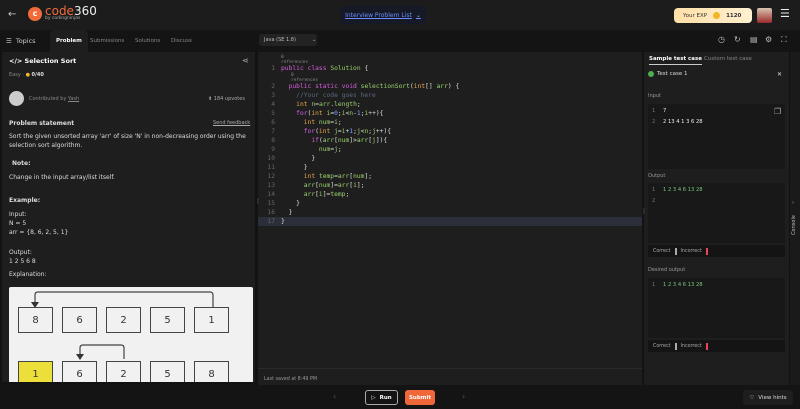 This screenshot has width=800, height=409. Describe the element at coordinates (450, 122) in the screenshot. I see `code-line: 6 int num=i;` at that location.